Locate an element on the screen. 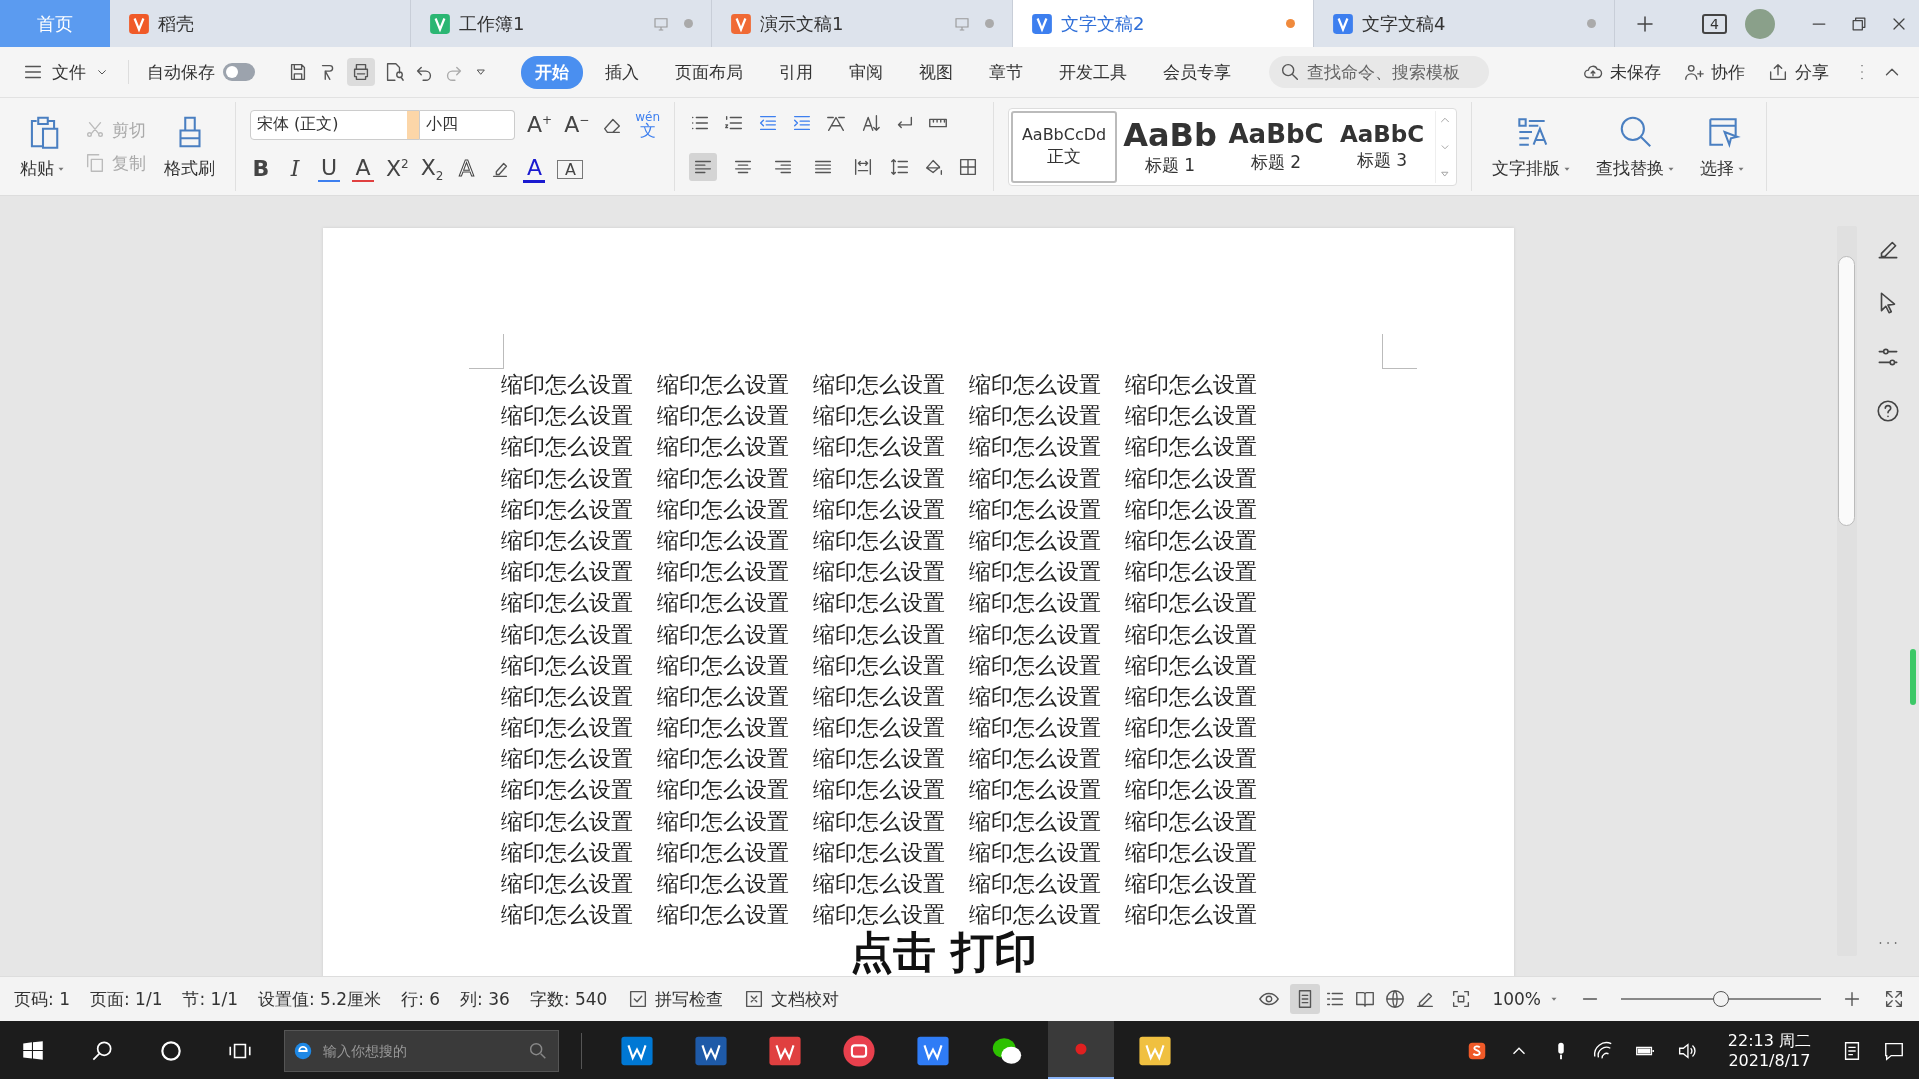  command-search-field: 查找命令、搜索模板 is located at coordinates (1379, 72).